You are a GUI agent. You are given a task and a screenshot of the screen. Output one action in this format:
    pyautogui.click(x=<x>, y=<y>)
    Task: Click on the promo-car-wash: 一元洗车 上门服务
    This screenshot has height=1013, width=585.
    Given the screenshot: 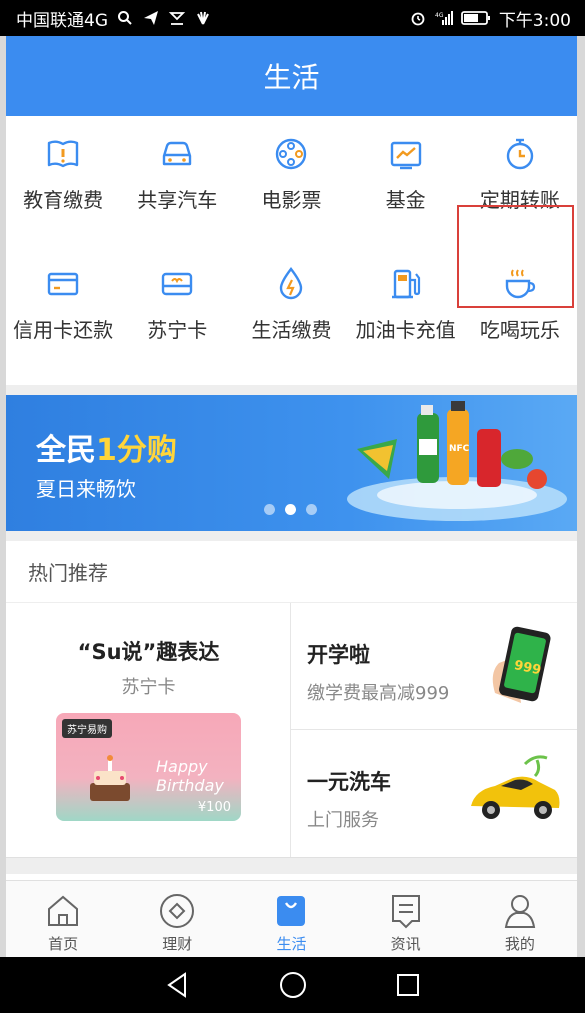 What is the action you would take?
    pyautogui.click(x=434, y=793)
    